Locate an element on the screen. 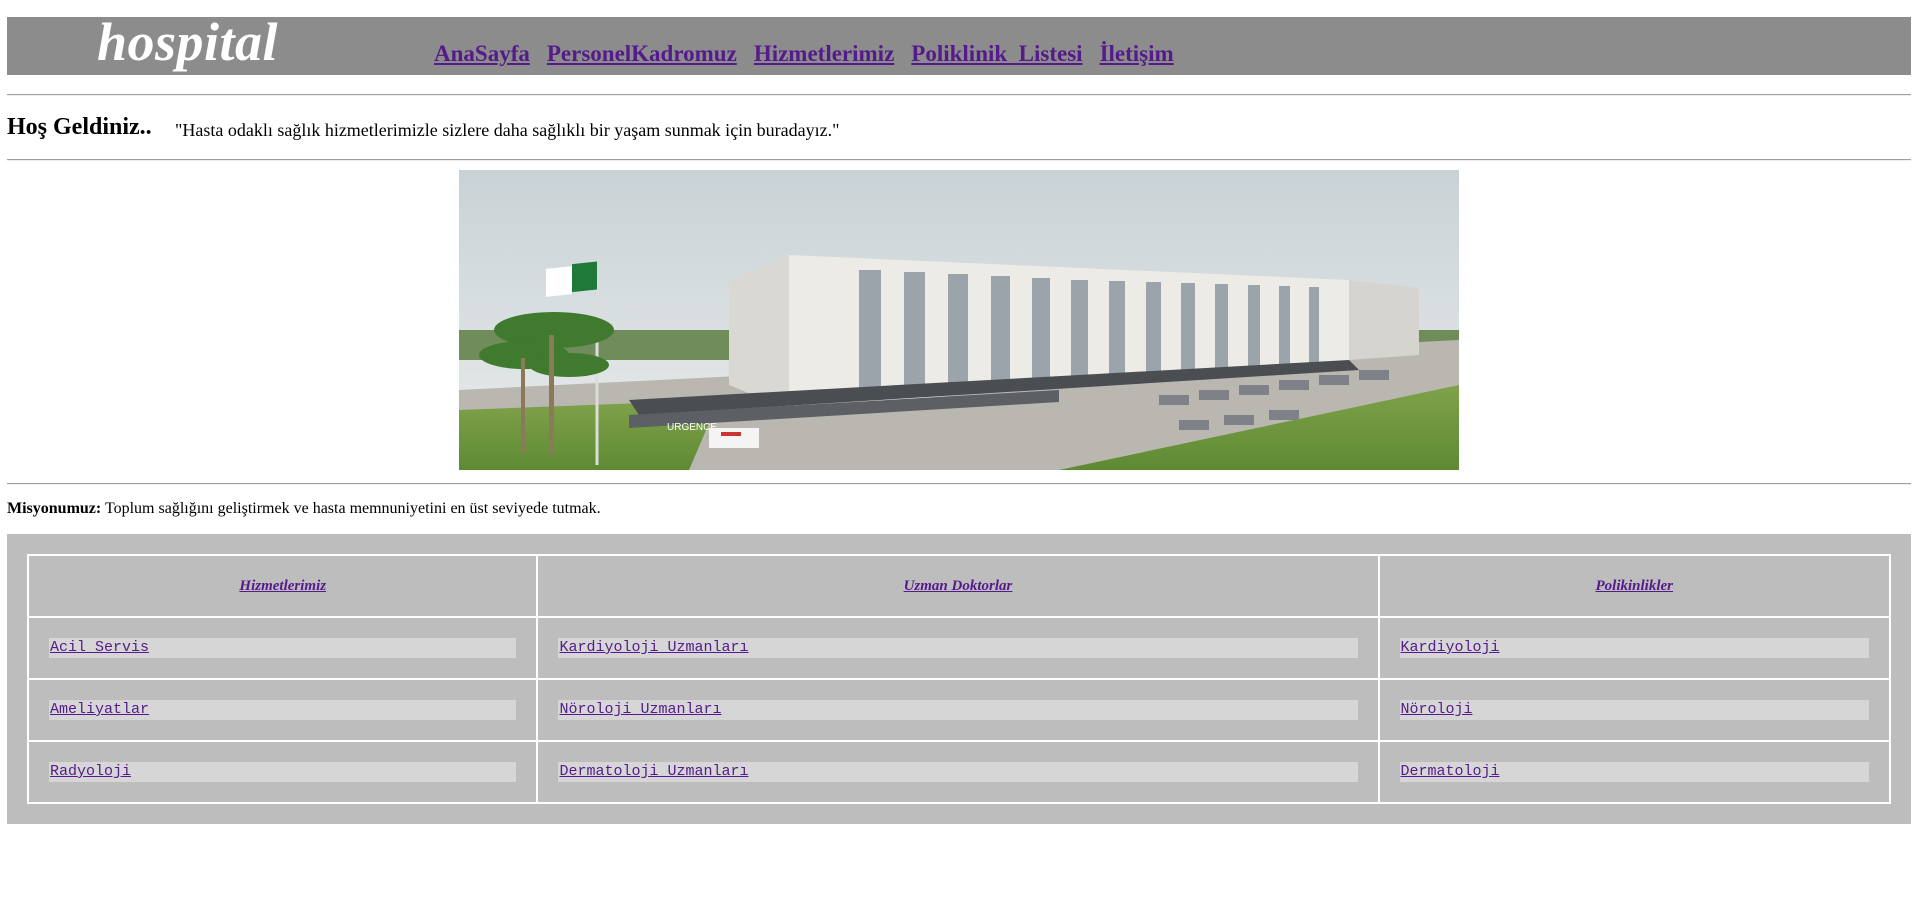 The width and height of the screenshot is (1918, 916). table-header-cell: Hizmetlerimiz is located at coordinates (282, 586).